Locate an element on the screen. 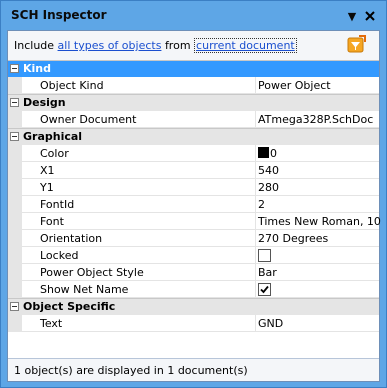 This screenshot has height=388, width=387. property-value: Times New Roman, 10 is located at coordinates (319, 221).